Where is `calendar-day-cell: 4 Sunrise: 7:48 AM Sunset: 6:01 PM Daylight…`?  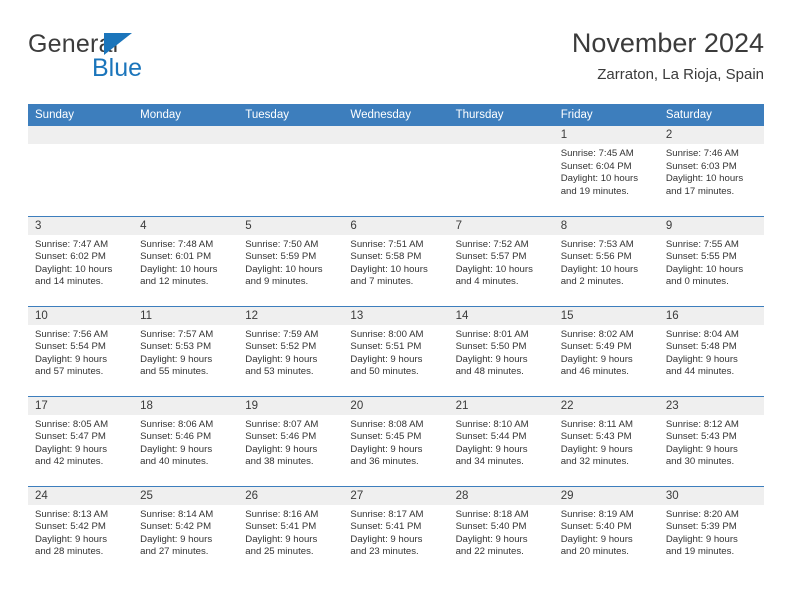
calendar-day-cell: 4 Sunrise: 7:48 AM Sunset: 6:01 PM Daylight… is located at coordinates (186, 260).